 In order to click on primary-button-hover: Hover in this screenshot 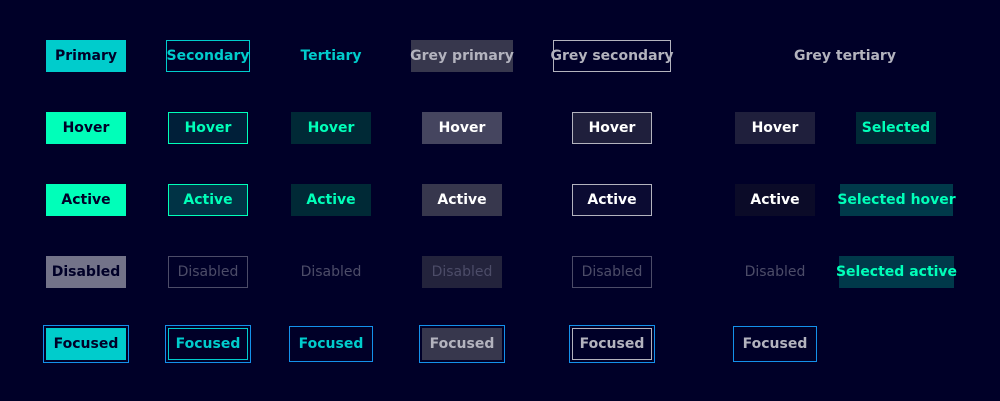, I will do `click(86, 128)`.